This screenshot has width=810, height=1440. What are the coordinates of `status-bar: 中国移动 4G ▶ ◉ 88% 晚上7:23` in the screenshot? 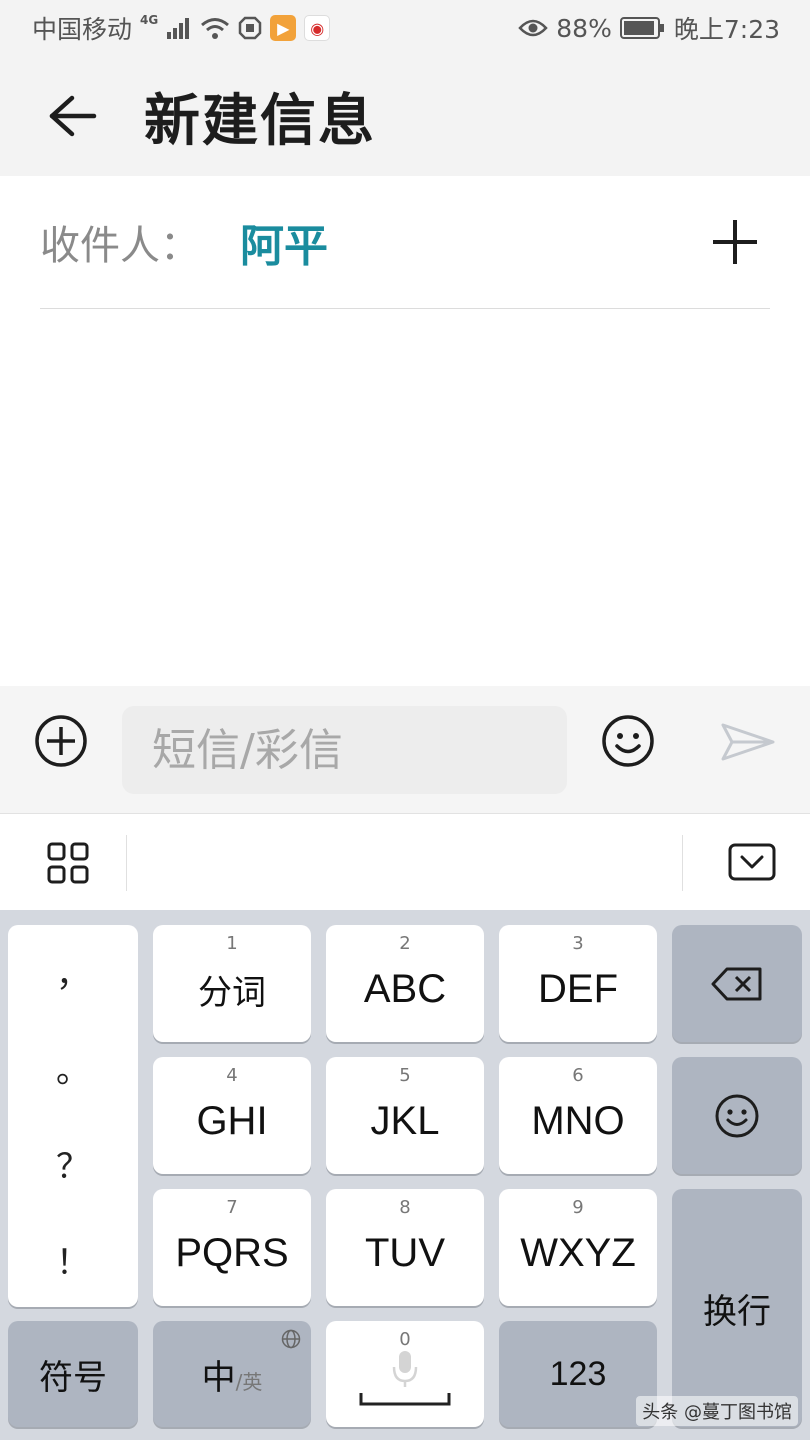 It's located at (405, 28).